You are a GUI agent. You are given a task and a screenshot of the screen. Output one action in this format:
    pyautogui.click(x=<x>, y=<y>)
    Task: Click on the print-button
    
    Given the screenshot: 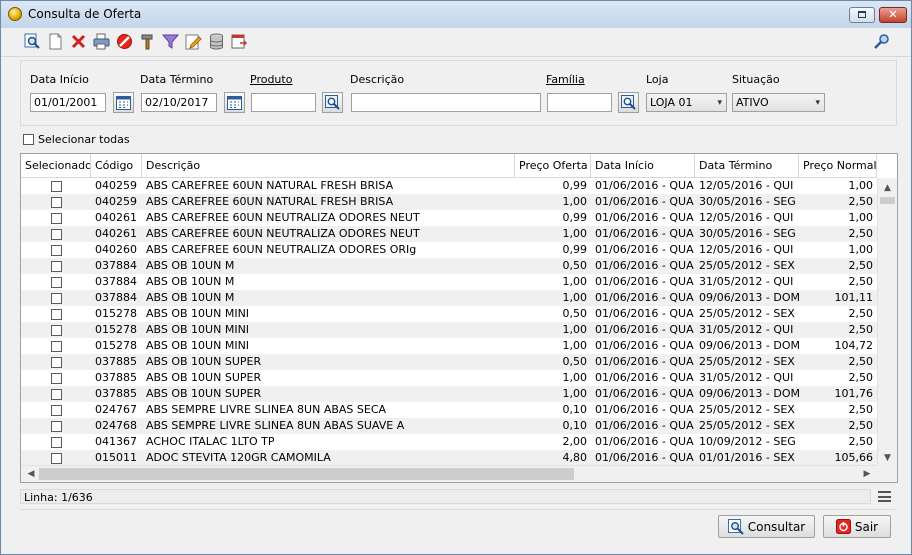 What is the action you would take?
    pyautogui.click(x=101, y=41)
    